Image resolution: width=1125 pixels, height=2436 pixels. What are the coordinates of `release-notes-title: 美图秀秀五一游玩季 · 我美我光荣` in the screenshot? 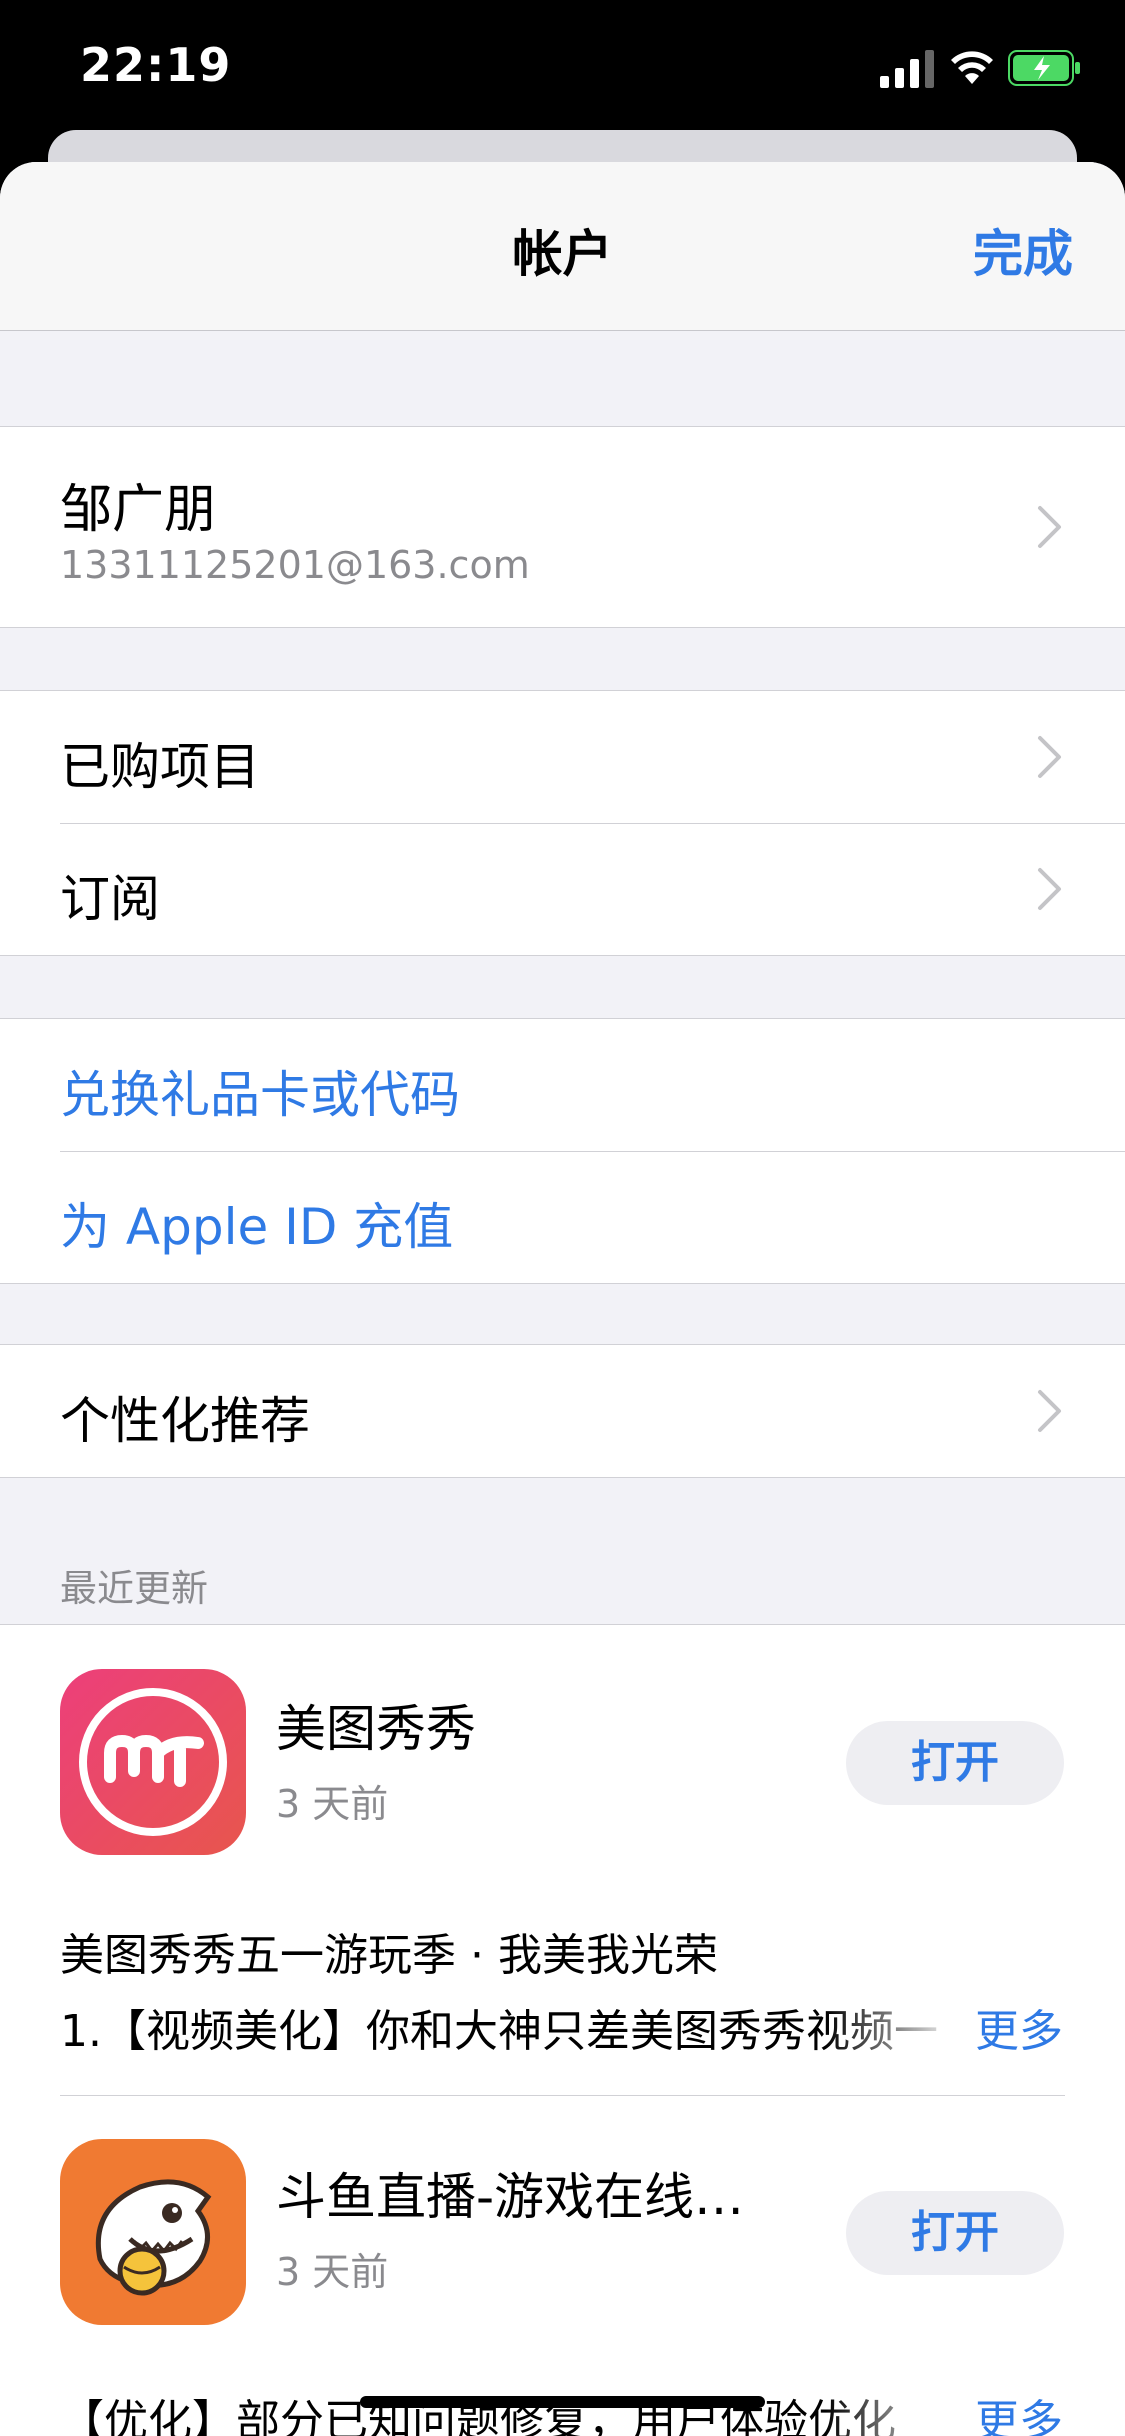 It's located at (389, 1955).